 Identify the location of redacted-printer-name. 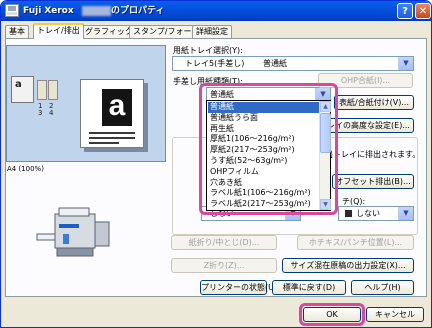
(96, 11).